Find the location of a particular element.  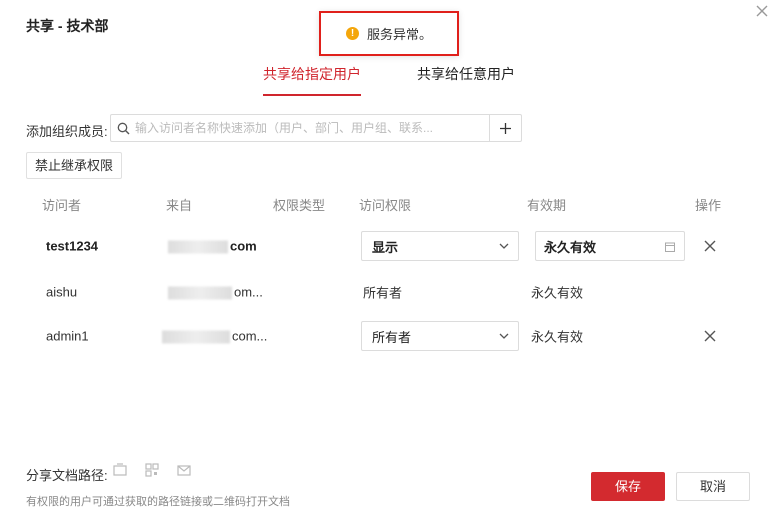

permission-select: 显示 is located at coordinates (440, 246).